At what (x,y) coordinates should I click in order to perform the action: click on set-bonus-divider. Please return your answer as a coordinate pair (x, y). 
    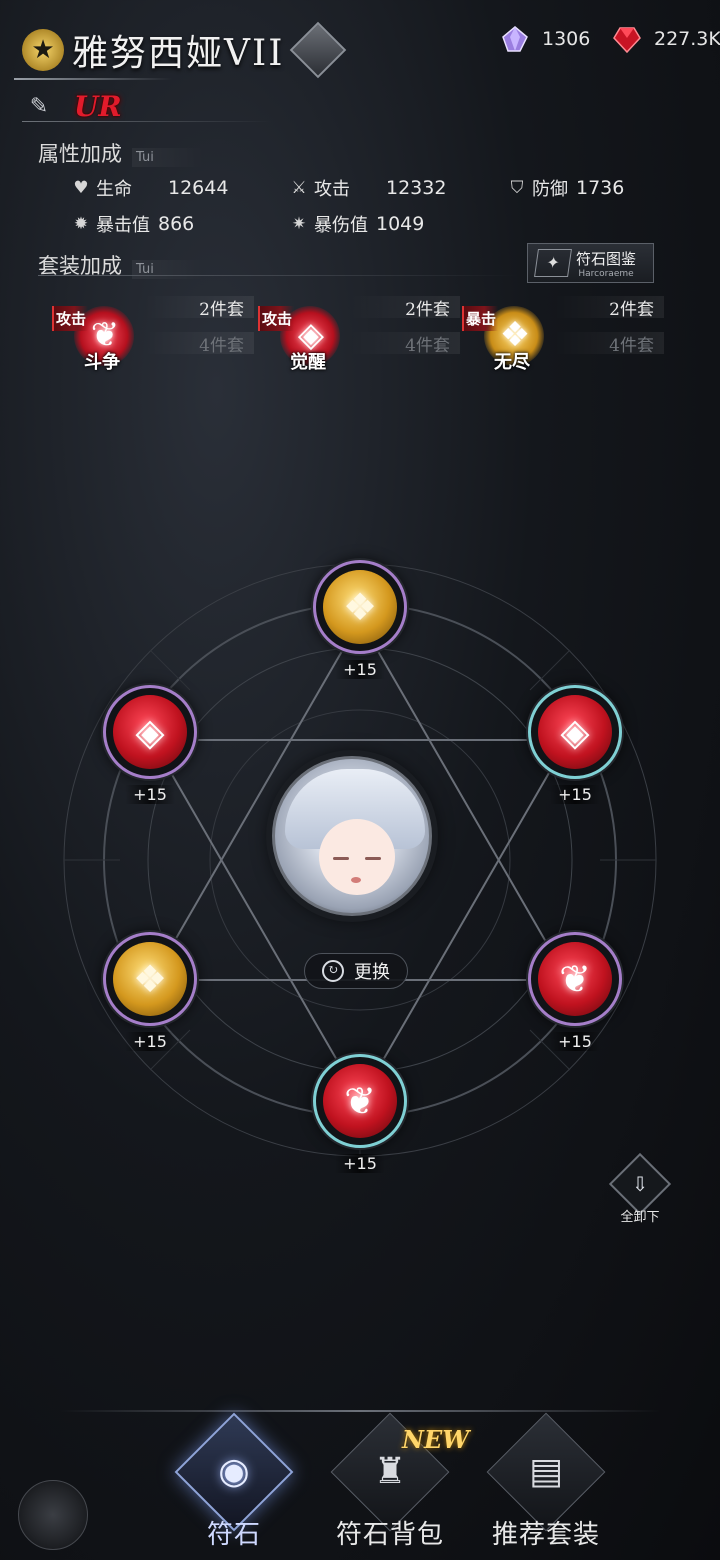
    Looking at the image, I should click on (278, 275).